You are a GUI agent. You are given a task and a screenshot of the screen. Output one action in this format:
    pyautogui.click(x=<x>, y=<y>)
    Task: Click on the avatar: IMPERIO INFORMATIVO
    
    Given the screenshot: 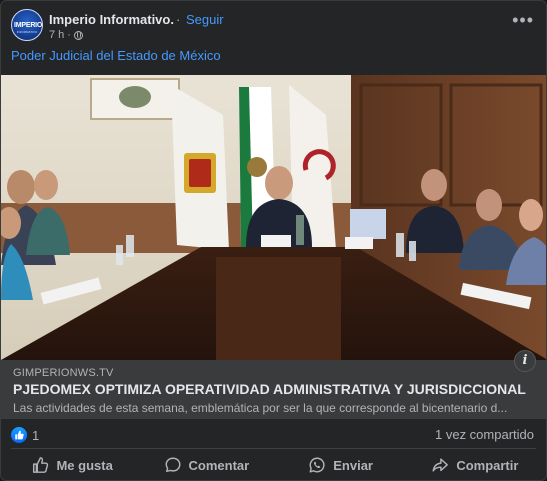 What is the action you would take?
    pyautogui.click(x=27, y=25)
    